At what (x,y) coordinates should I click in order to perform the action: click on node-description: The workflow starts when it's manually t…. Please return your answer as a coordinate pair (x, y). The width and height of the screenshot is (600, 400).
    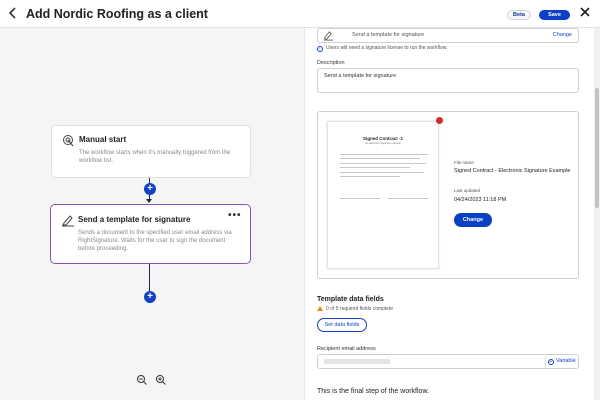
    Looking at the image, I should click on (155, 157).